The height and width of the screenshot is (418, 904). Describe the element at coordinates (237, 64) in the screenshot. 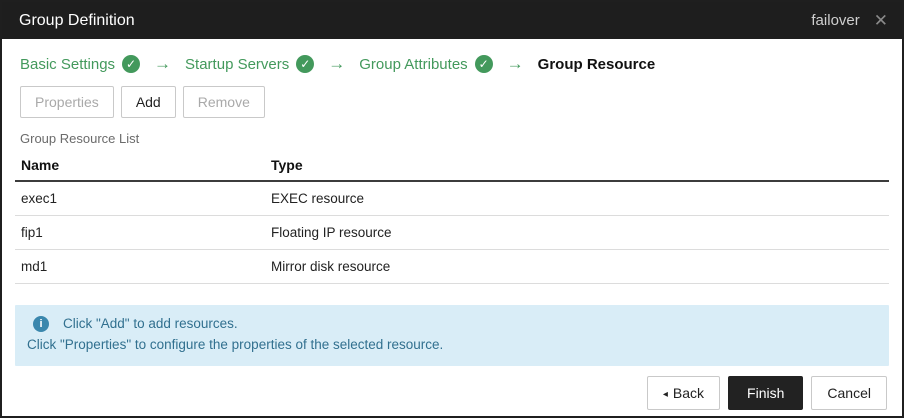

I see `wizard-step-label: Startup Servers` at that location.